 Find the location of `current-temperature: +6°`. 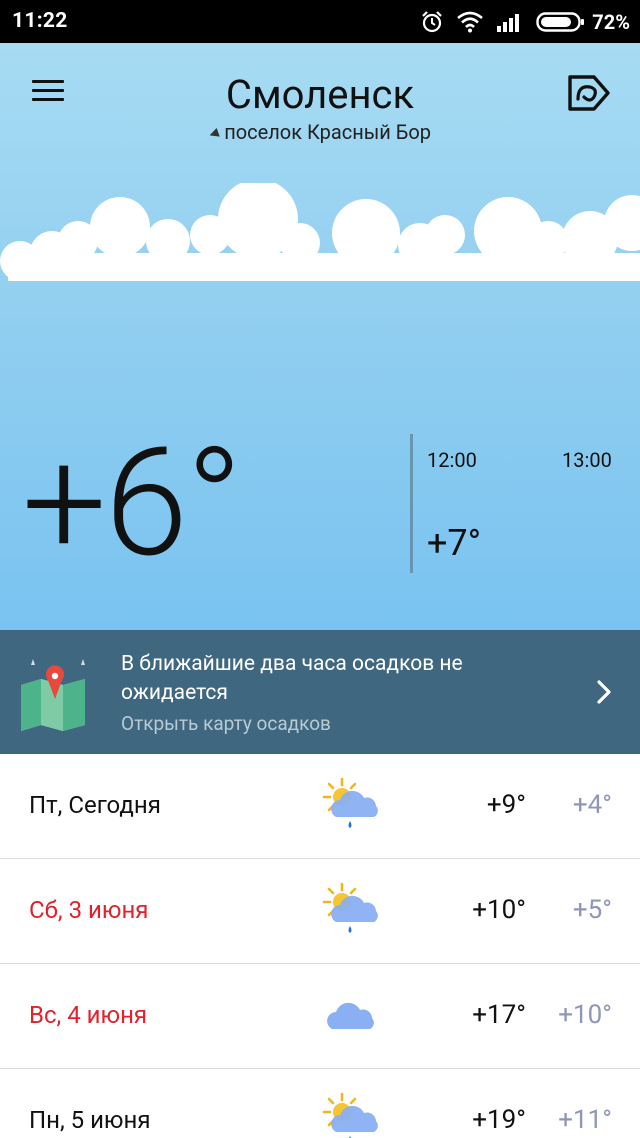

current-temperature: +6° is located at coordinates (132, 503).